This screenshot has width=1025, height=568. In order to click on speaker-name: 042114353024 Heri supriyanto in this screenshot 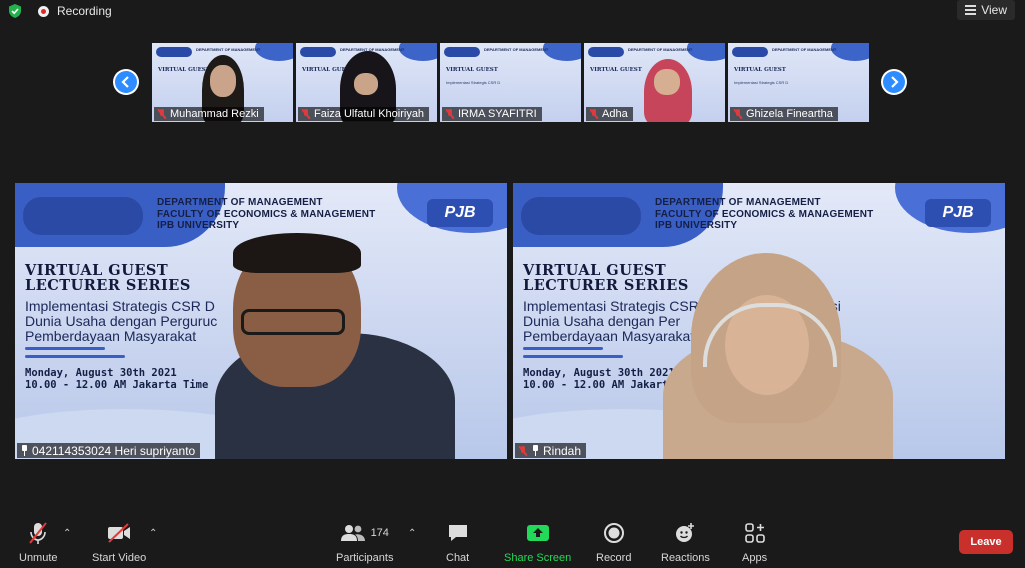, I will do `click(114, 450)`.